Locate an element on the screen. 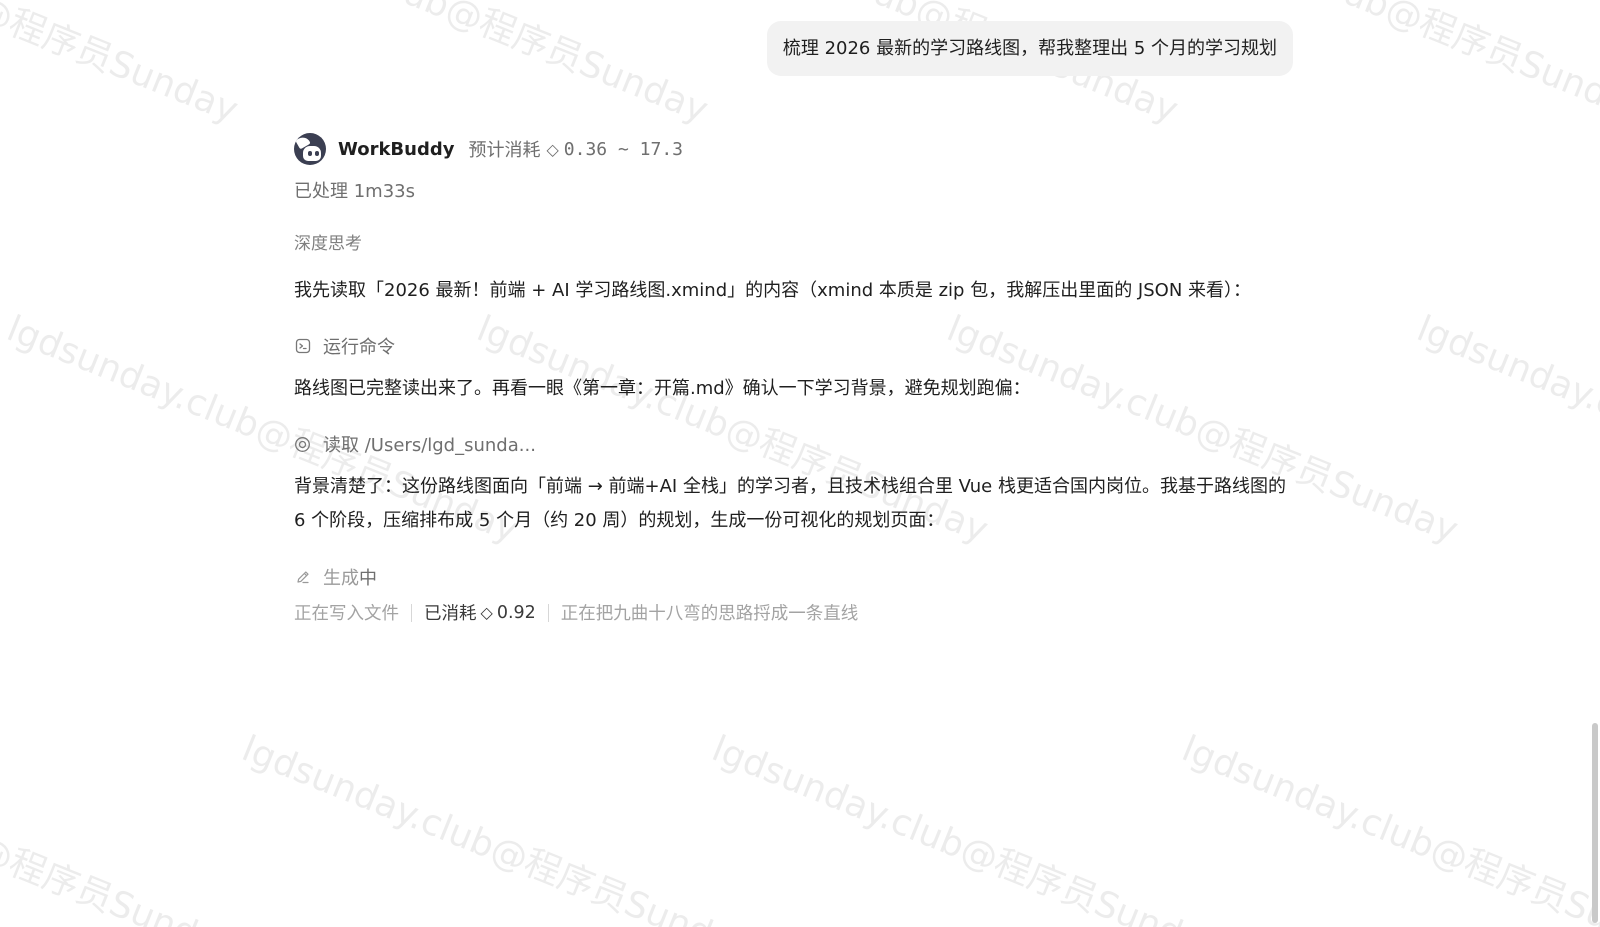  status-writing: 正在写入文件 is located at coordinates (346, 614).